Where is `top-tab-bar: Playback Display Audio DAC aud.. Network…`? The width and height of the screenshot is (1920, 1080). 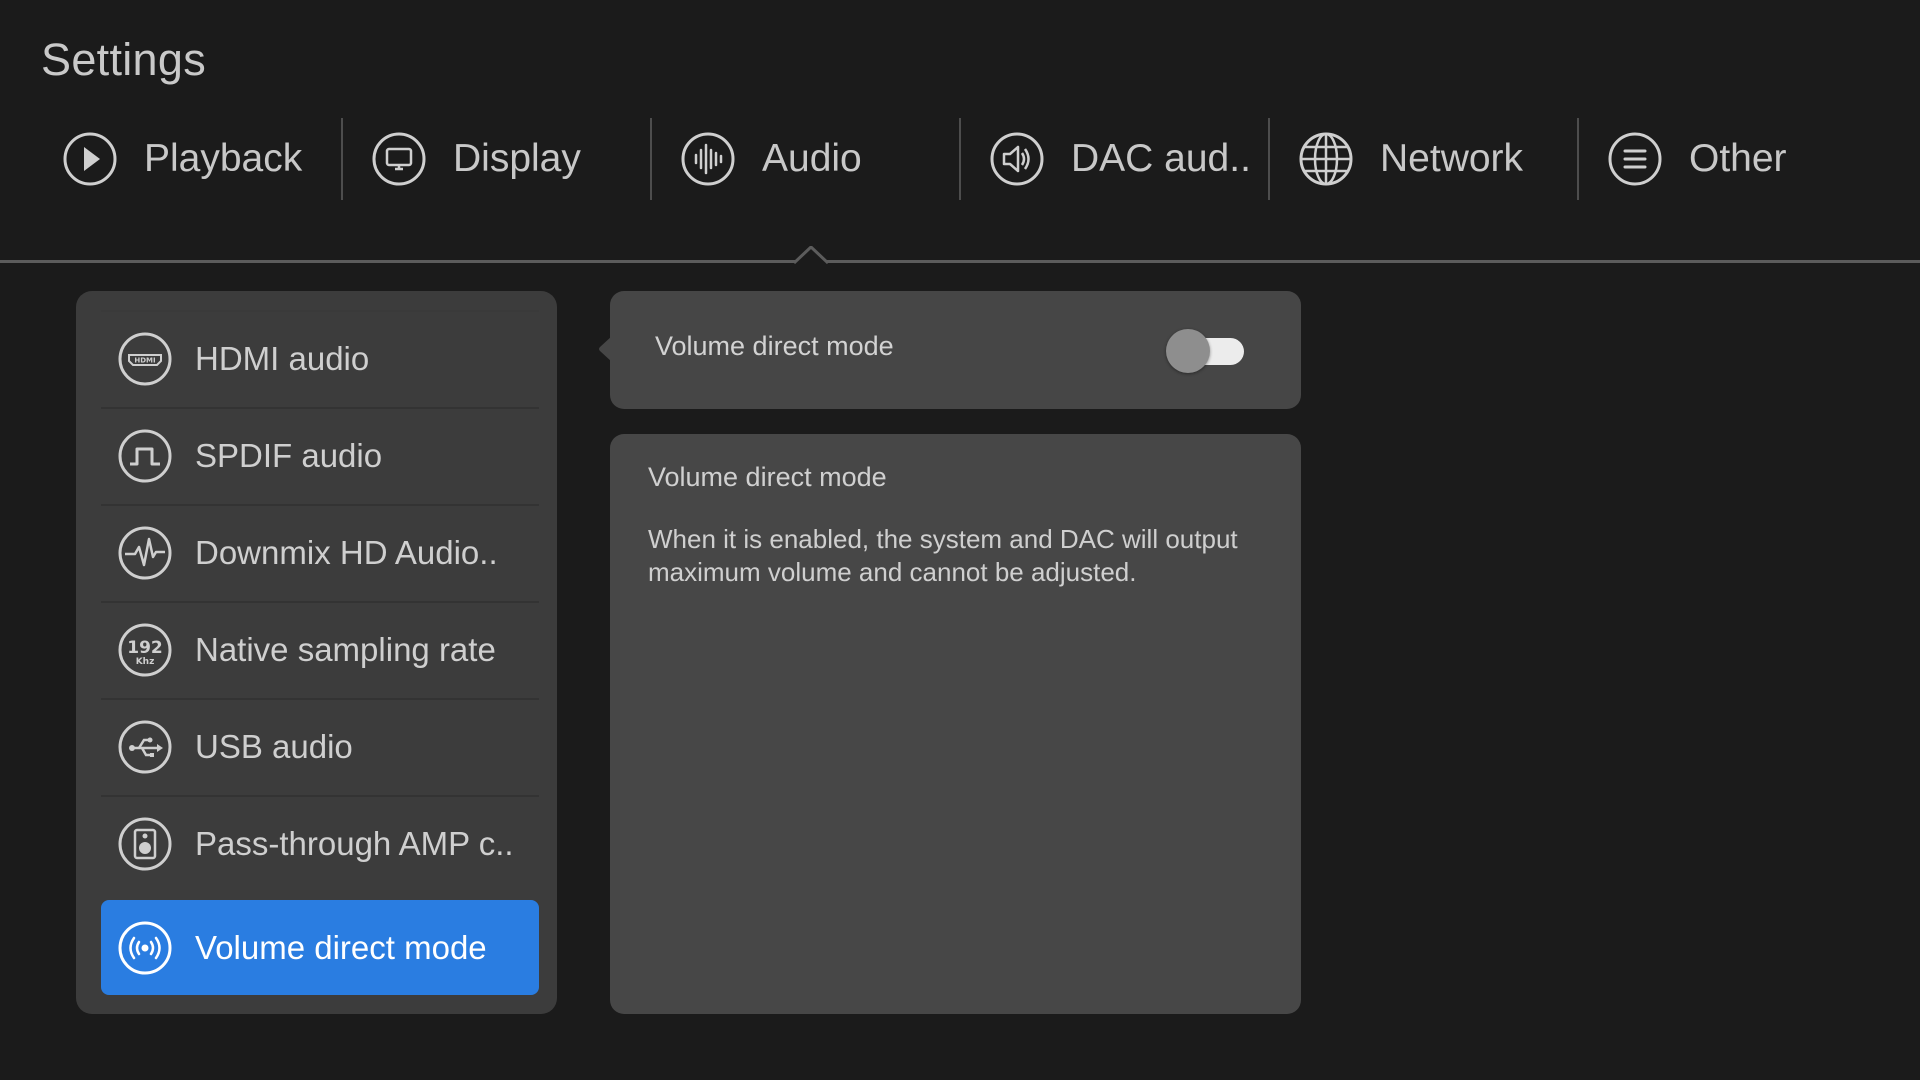
top-tab-bar: Playback Display Audio DAC aud.. Network… is located at coordinates (959, 159).